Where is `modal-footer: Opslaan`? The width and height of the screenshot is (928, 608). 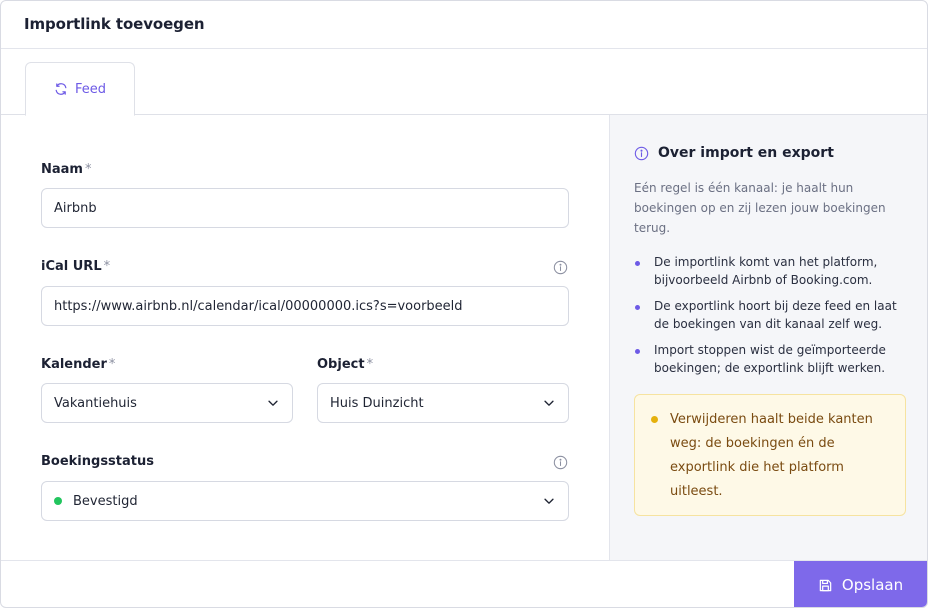 modal-footer: Opslaan is located at coordinates (464, 583).